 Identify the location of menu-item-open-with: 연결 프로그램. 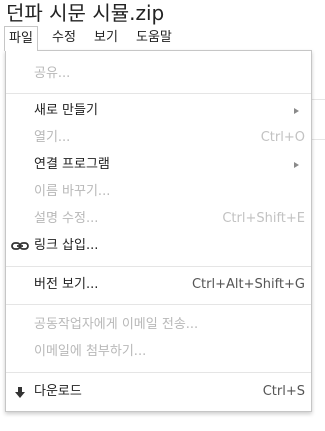
(158, 165).